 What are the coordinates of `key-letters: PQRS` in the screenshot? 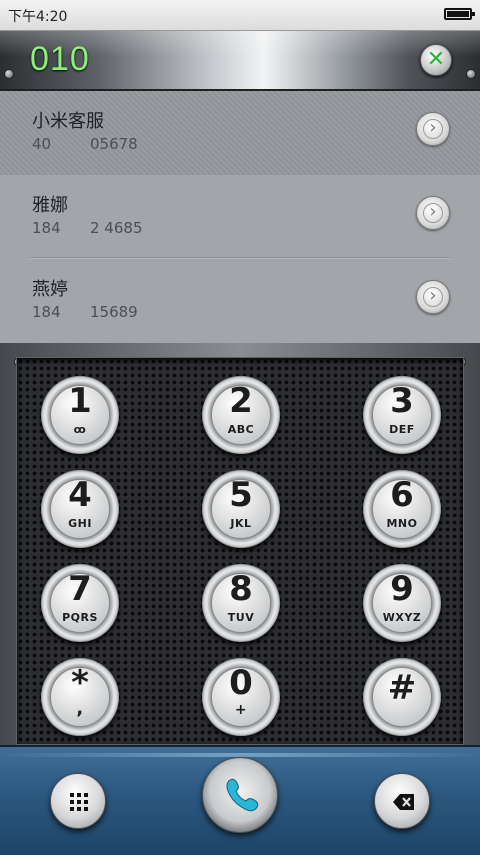 It's located at (80, 617).